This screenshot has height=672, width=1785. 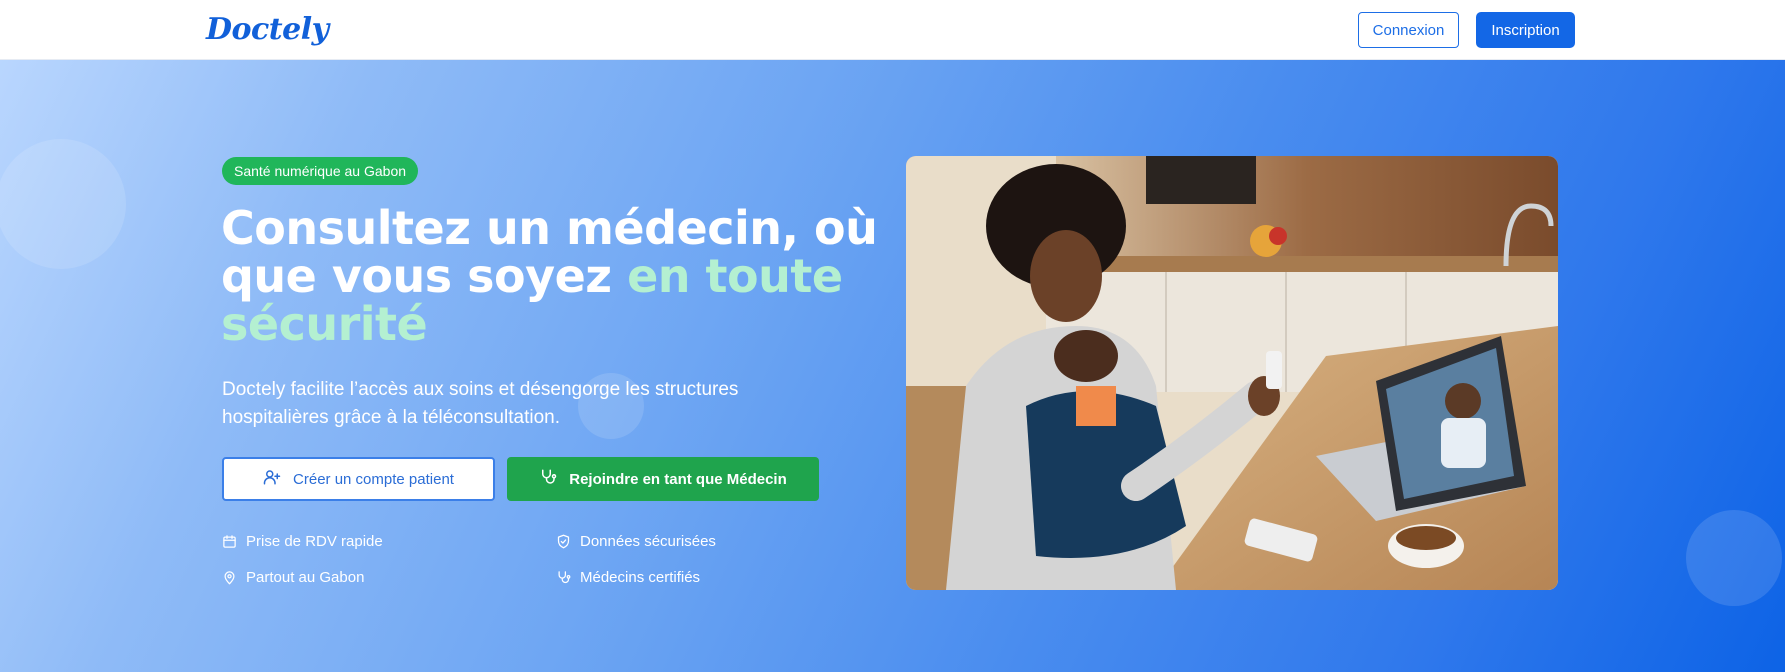 I want to click on feature-label: Données sécurisées, so click(x=648, y=541).